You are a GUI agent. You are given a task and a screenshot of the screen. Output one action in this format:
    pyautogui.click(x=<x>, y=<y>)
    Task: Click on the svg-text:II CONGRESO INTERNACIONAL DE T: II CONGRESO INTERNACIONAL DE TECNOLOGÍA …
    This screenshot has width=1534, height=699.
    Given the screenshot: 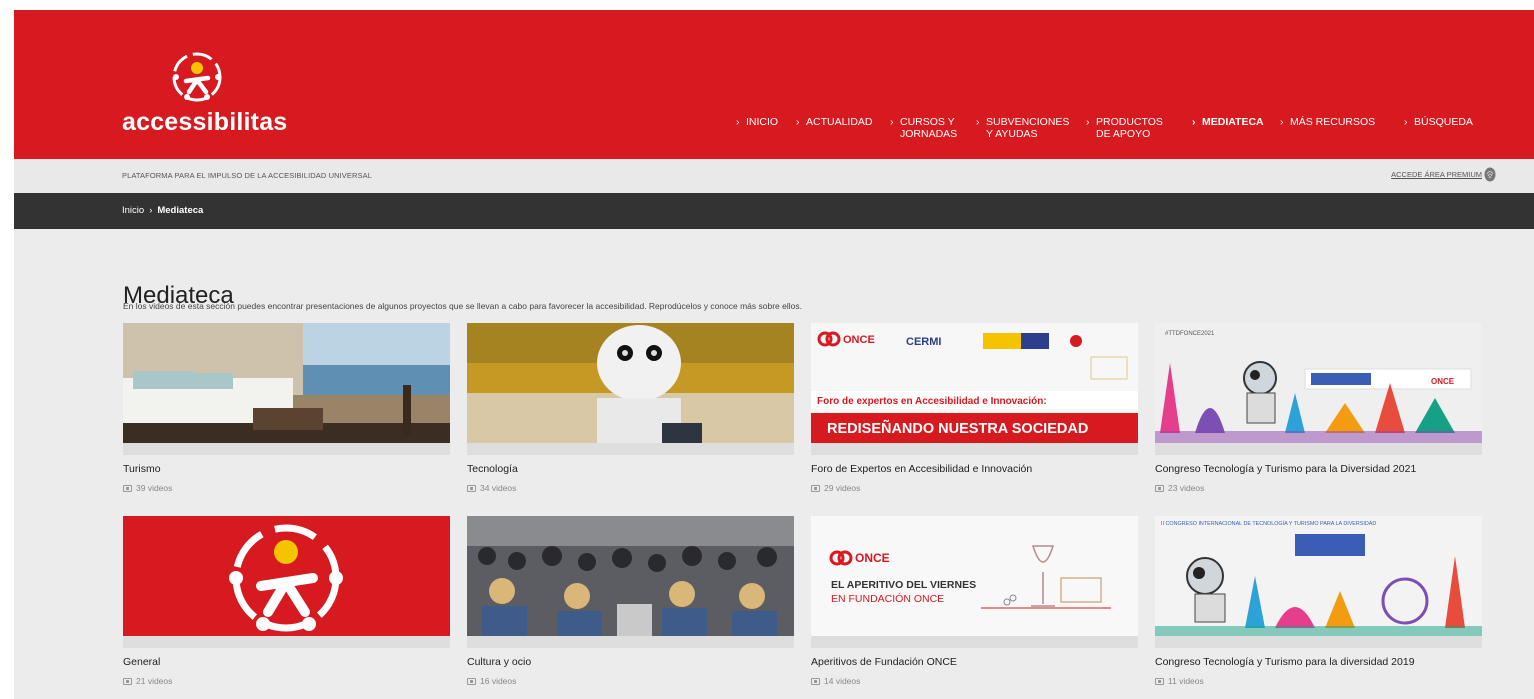 What is the action you would take?
    pyautogui.click(x=1268, y=523)
    